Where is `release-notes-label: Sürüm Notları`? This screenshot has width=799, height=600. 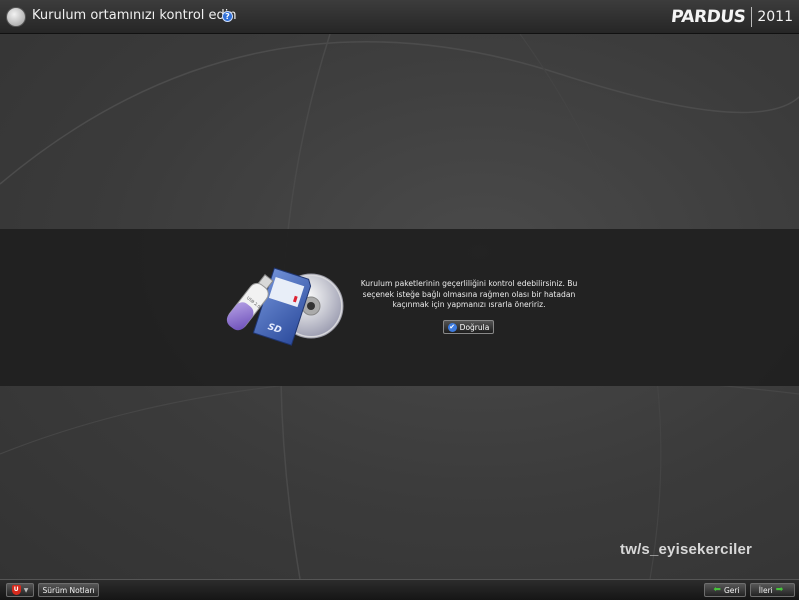
release-notes-label: Sürüm Notları is located at coordinates (68, 590).